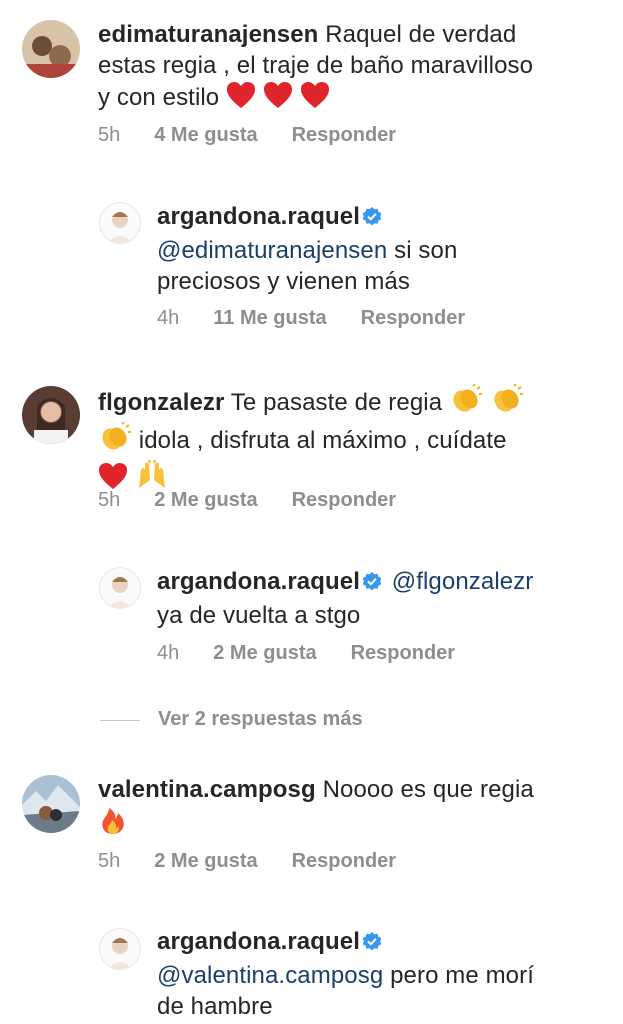 The width and height of the screenshot is (623, 1024). I want to click on comment-username: valentina.camposg, so click(207, 789).